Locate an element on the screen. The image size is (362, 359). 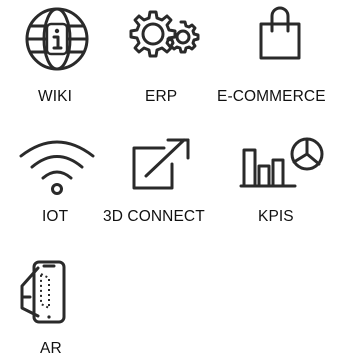
phone-ar-icon is located at coordinates (43, 292).